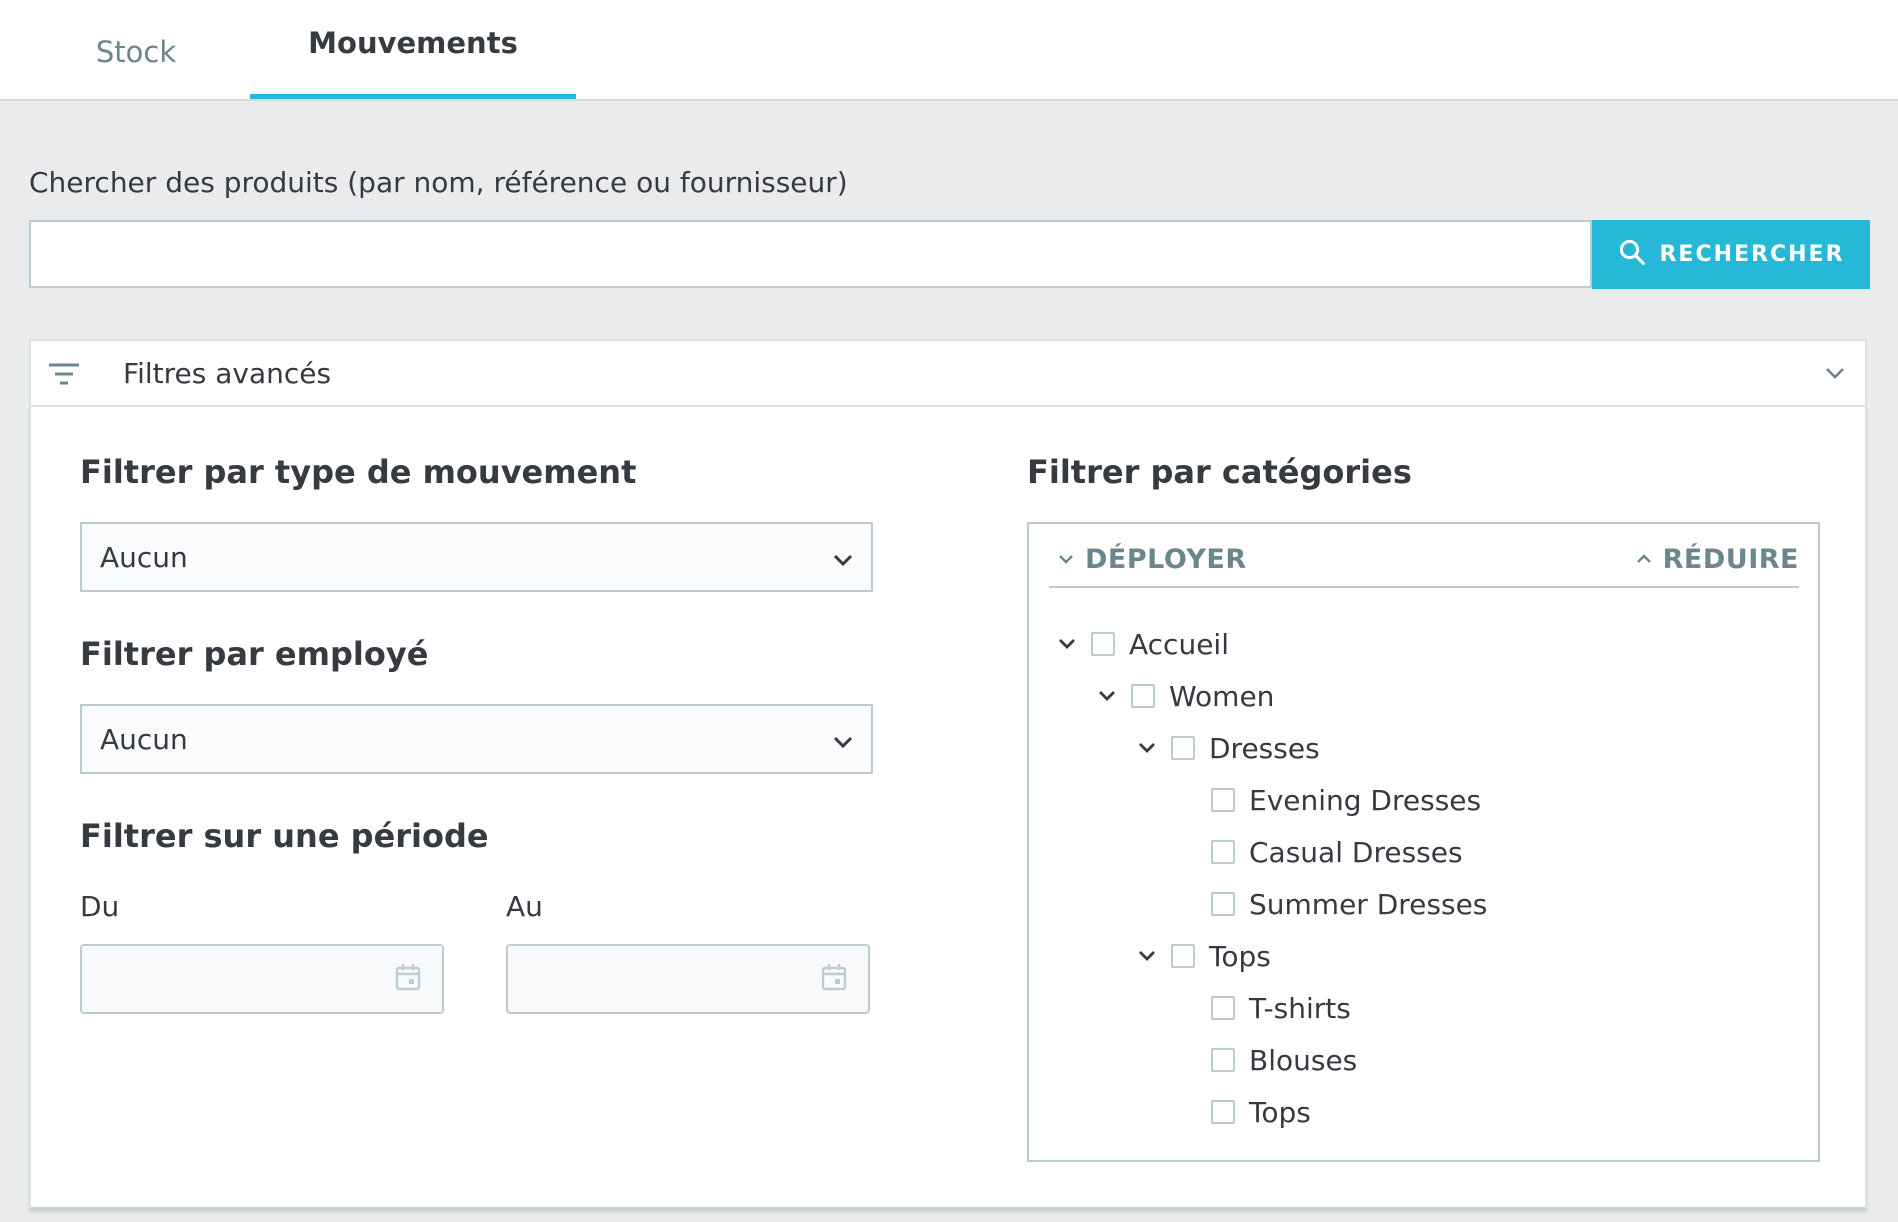 This screenshot has height=1222, width=1898. Describe the element at coordinates (688, 979) in the screenshot. I see `date-to-input` at that location.